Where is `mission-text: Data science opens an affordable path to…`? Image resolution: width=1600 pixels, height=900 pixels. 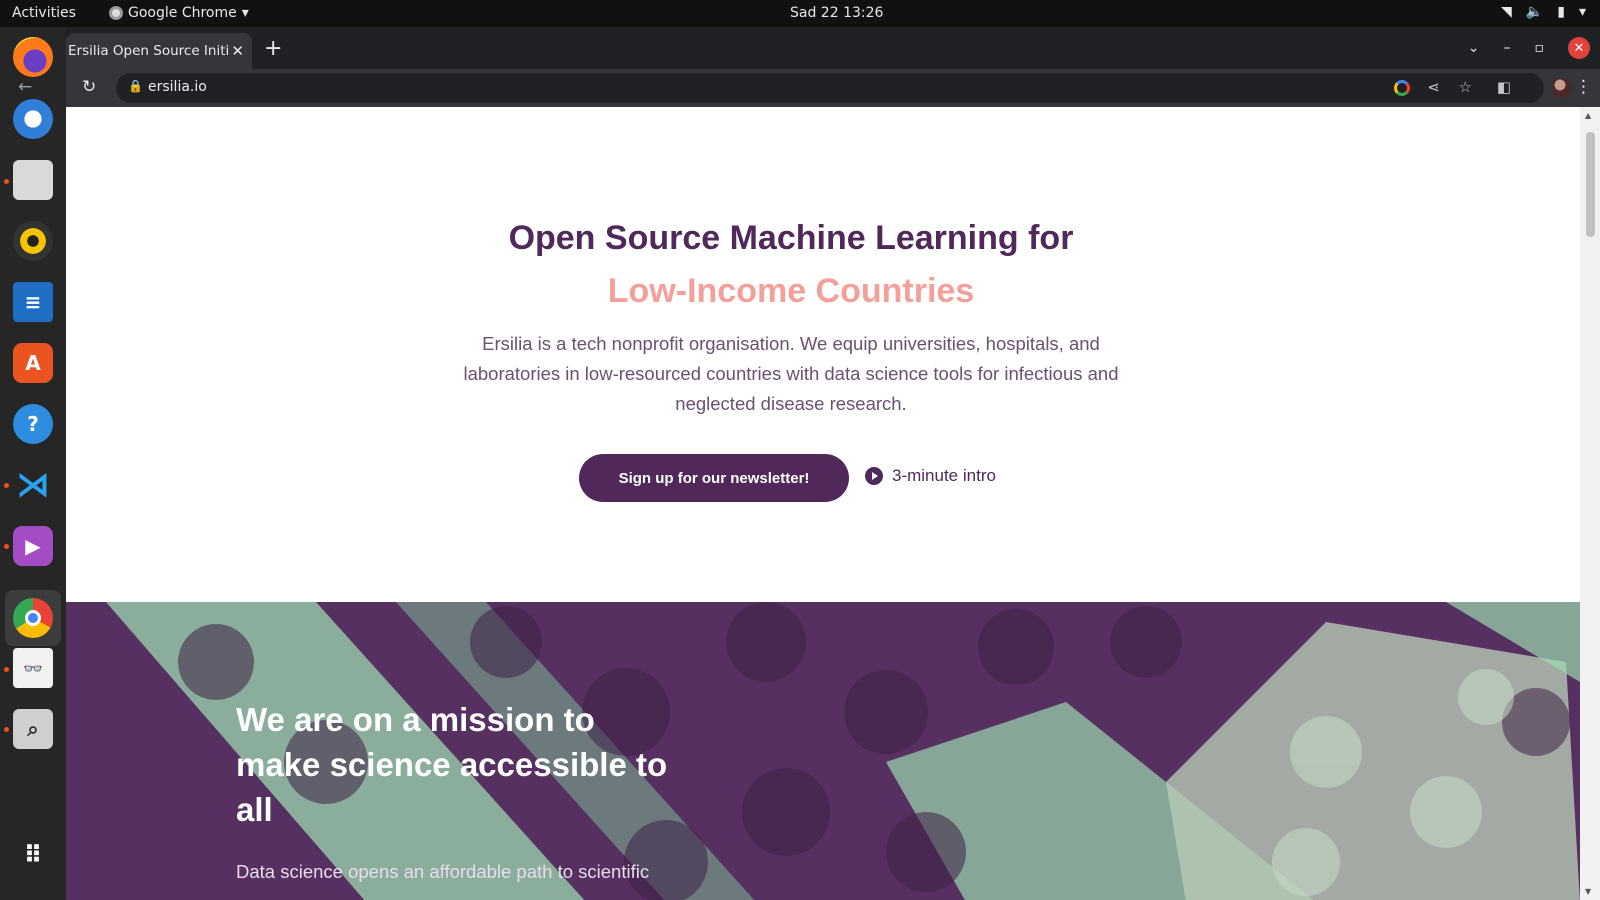
mission-text: Data science opens an affordable path to… is located at coordinates (443, 871).